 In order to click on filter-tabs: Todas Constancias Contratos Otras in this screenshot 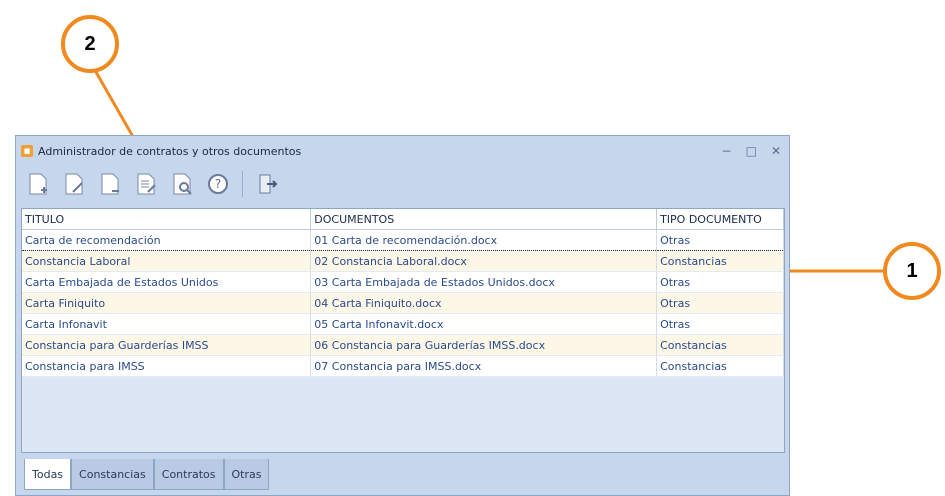, I will do `click(147, 474)`.